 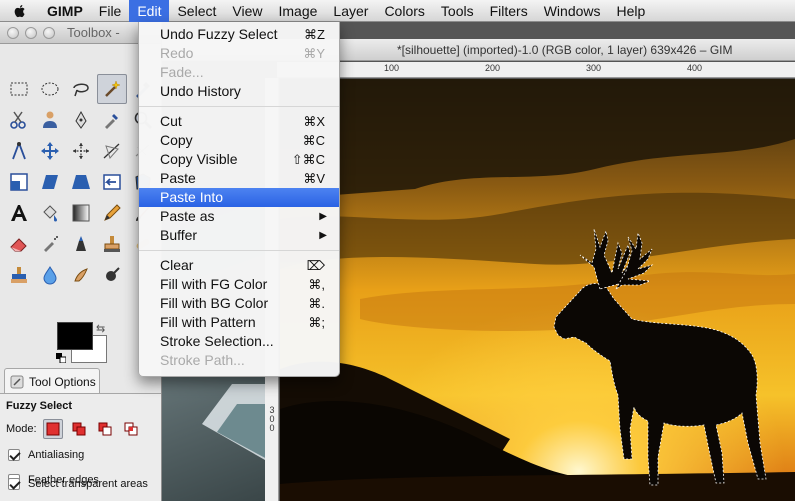 I want to click on menu-layer: Layer, so click(x=350, y=11).